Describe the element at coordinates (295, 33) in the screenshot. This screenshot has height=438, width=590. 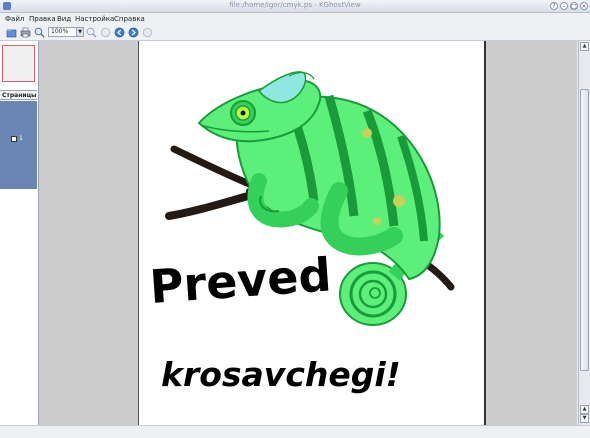
I see `toolbar: 100% ▼` at that location.